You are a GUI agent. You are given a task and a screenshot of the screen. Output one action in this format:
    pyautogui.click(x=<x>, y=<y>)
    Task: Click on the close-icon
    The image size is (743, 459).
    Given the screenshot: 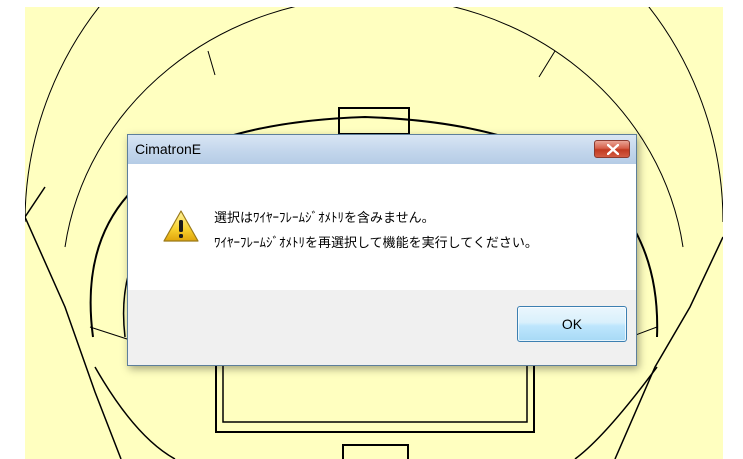 What is the action you would take?
    pyautogui.click(x=613, y=149)
    